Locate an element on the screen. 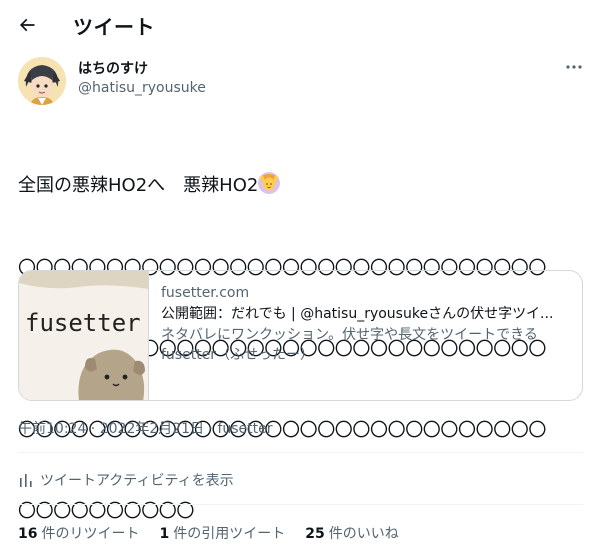  activity-label: ツイートアクティビティを表示 is located at coordinates (137, 481).